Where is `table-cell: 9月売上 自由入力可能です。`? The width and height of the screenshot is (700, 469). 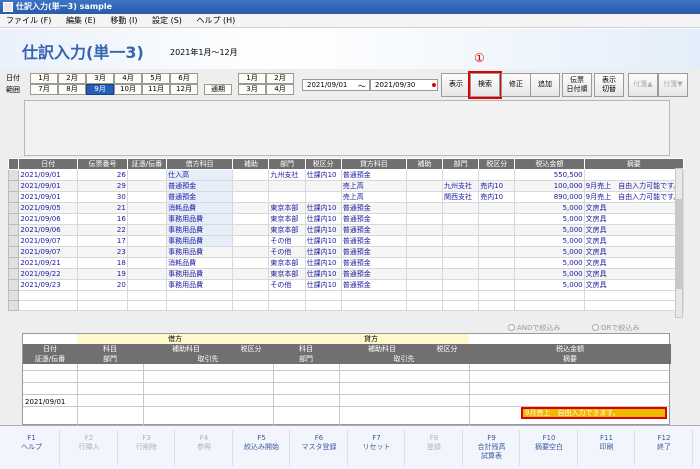
table-cell: 9月売上 自由入力可能です。 is located at coordinates (634, 197).